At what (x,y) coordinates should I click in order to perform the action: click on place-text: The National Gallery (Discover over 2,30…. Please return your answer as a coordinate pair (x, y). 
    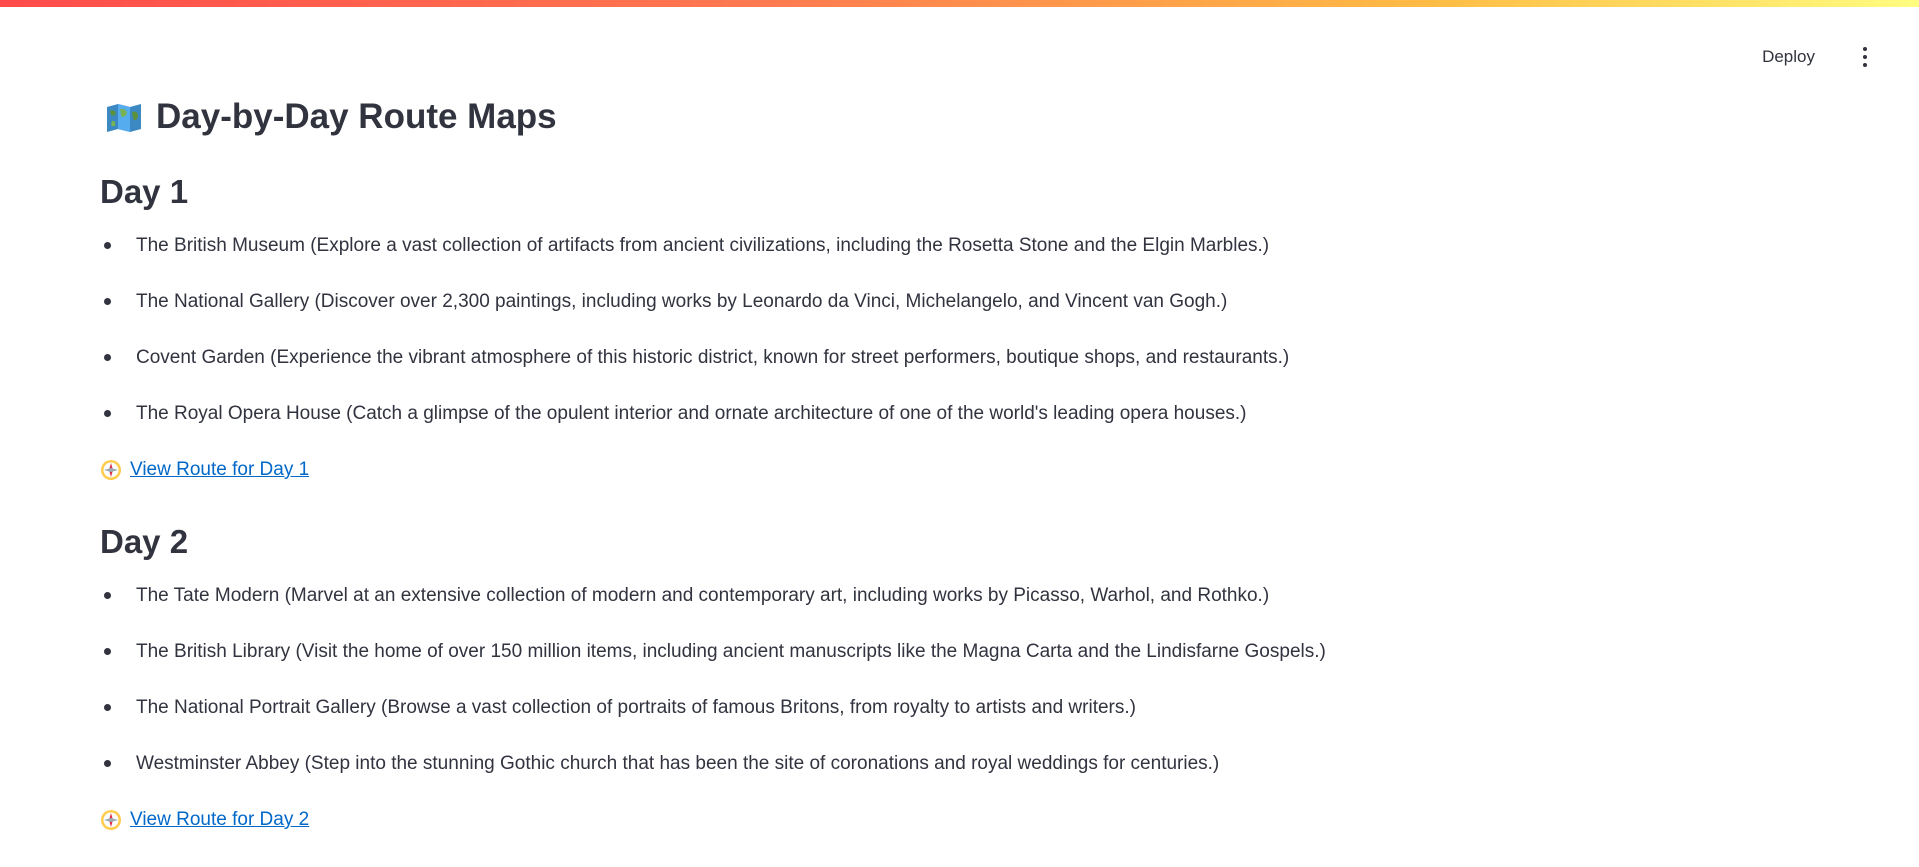
    Looking at the image, I should click on (682, 301).